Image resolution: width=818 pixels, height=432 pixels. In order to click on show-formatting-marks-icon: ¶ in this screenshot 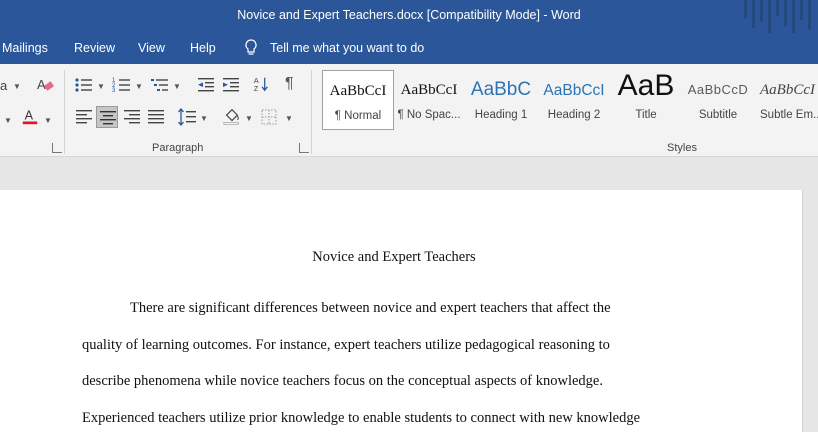, I will do `click(289, 84)`.